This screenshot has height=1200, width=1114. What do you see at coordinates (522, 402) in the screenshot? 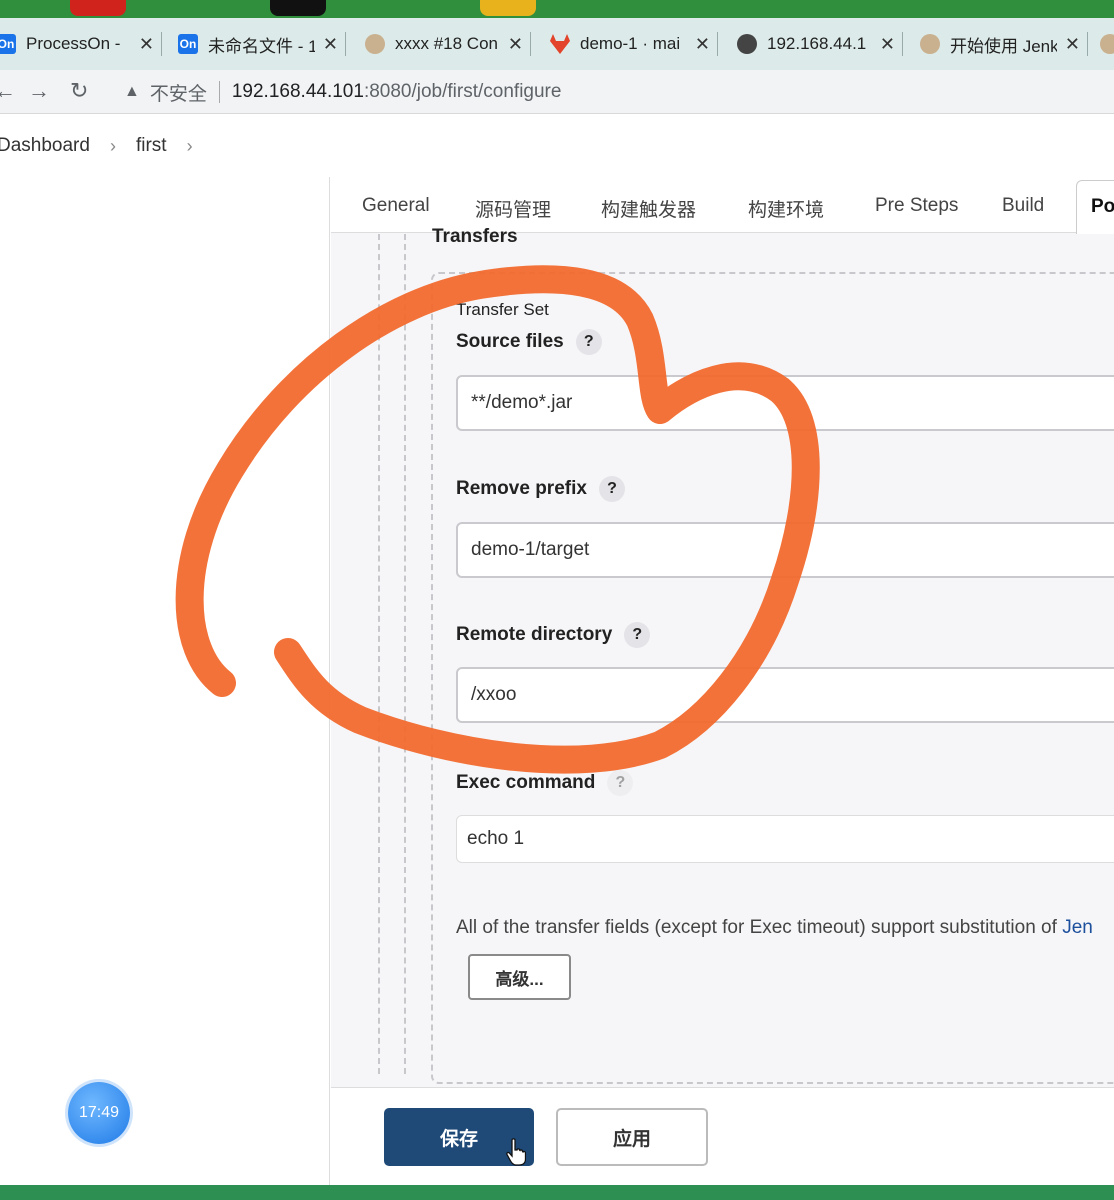
I see `field-value: **/demo*.jar` at bounding box center [522, 402].